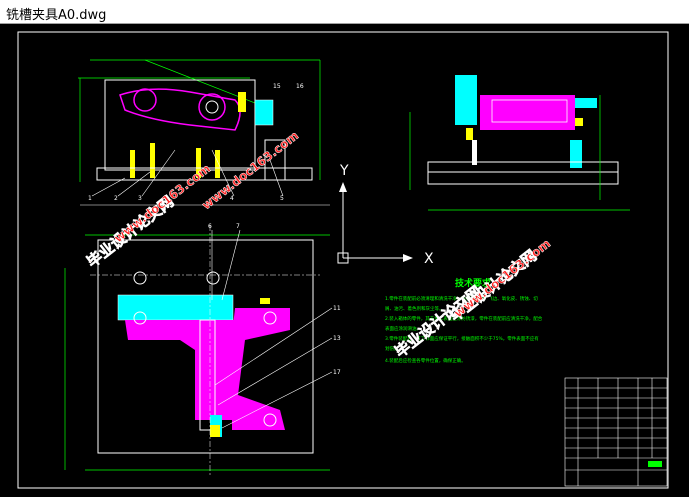  What do you see at coordinates (282, 198) in the screenshot?
I see `balloon-5: 5` at bounding box center [282, 198].